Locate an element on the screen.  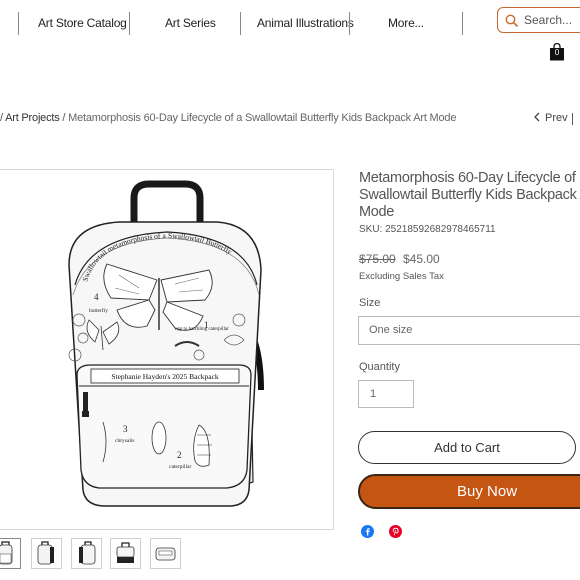
cart-button: 0 is located at coordinates (557, 51).